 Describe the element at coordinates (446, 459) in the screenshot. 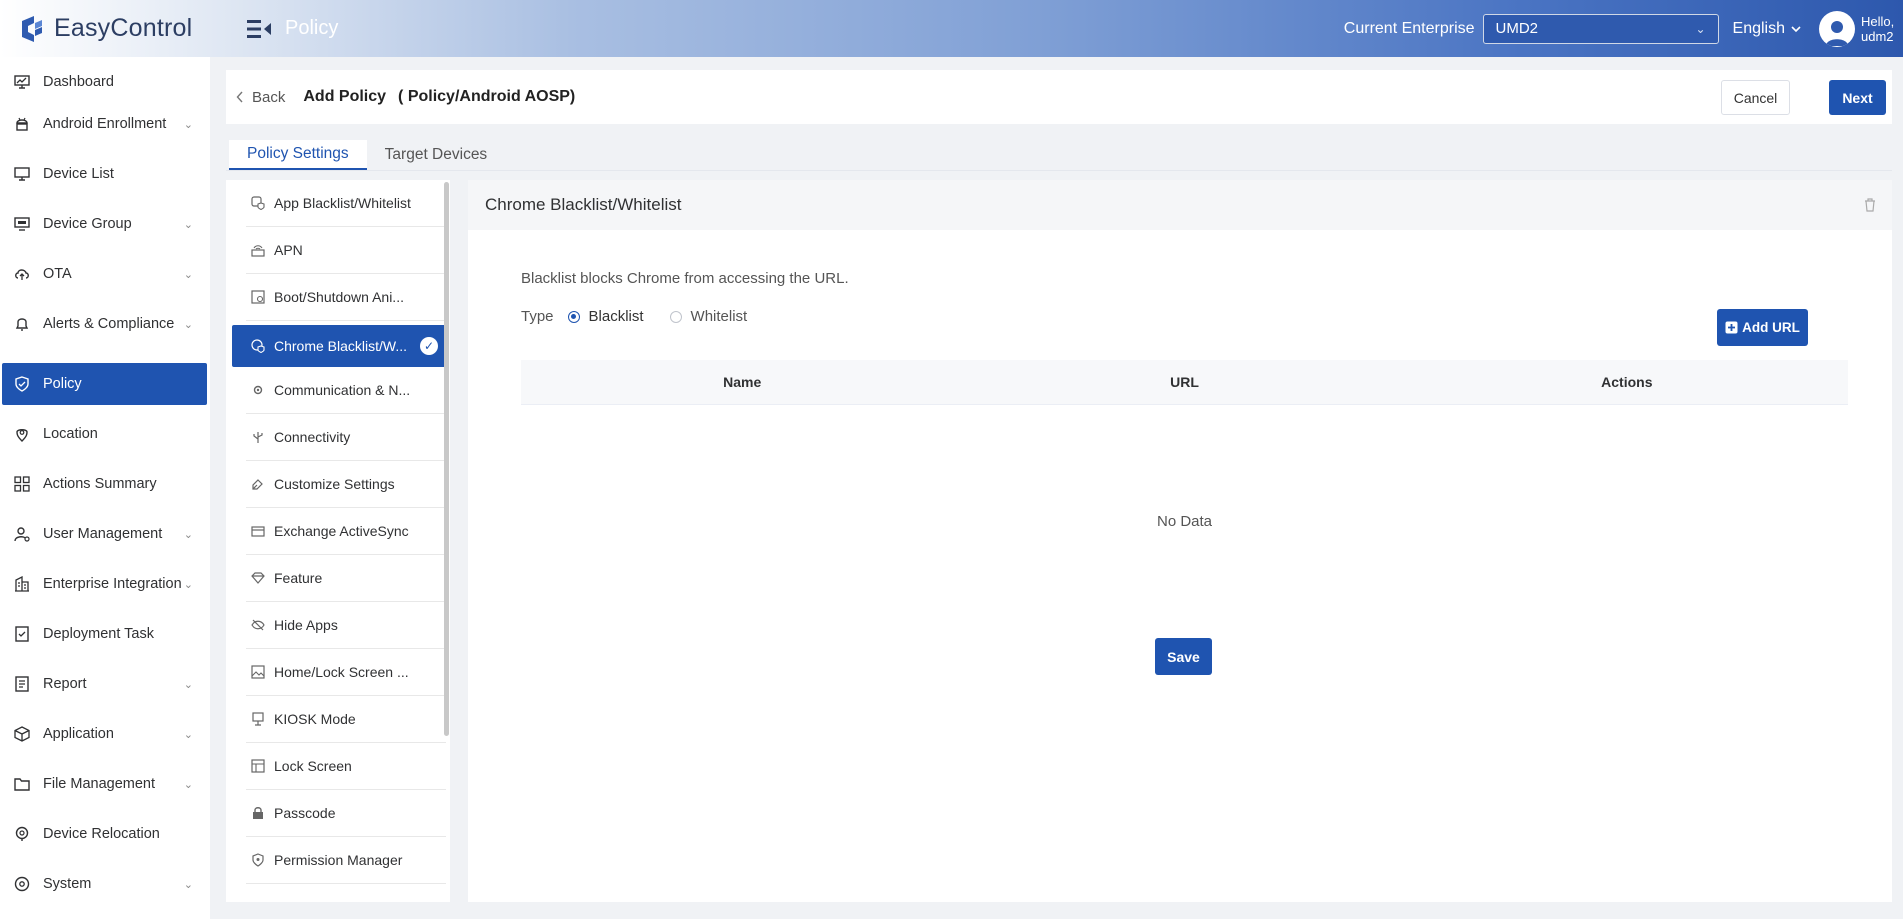

I see `policy-list-scrollbar` at that location.